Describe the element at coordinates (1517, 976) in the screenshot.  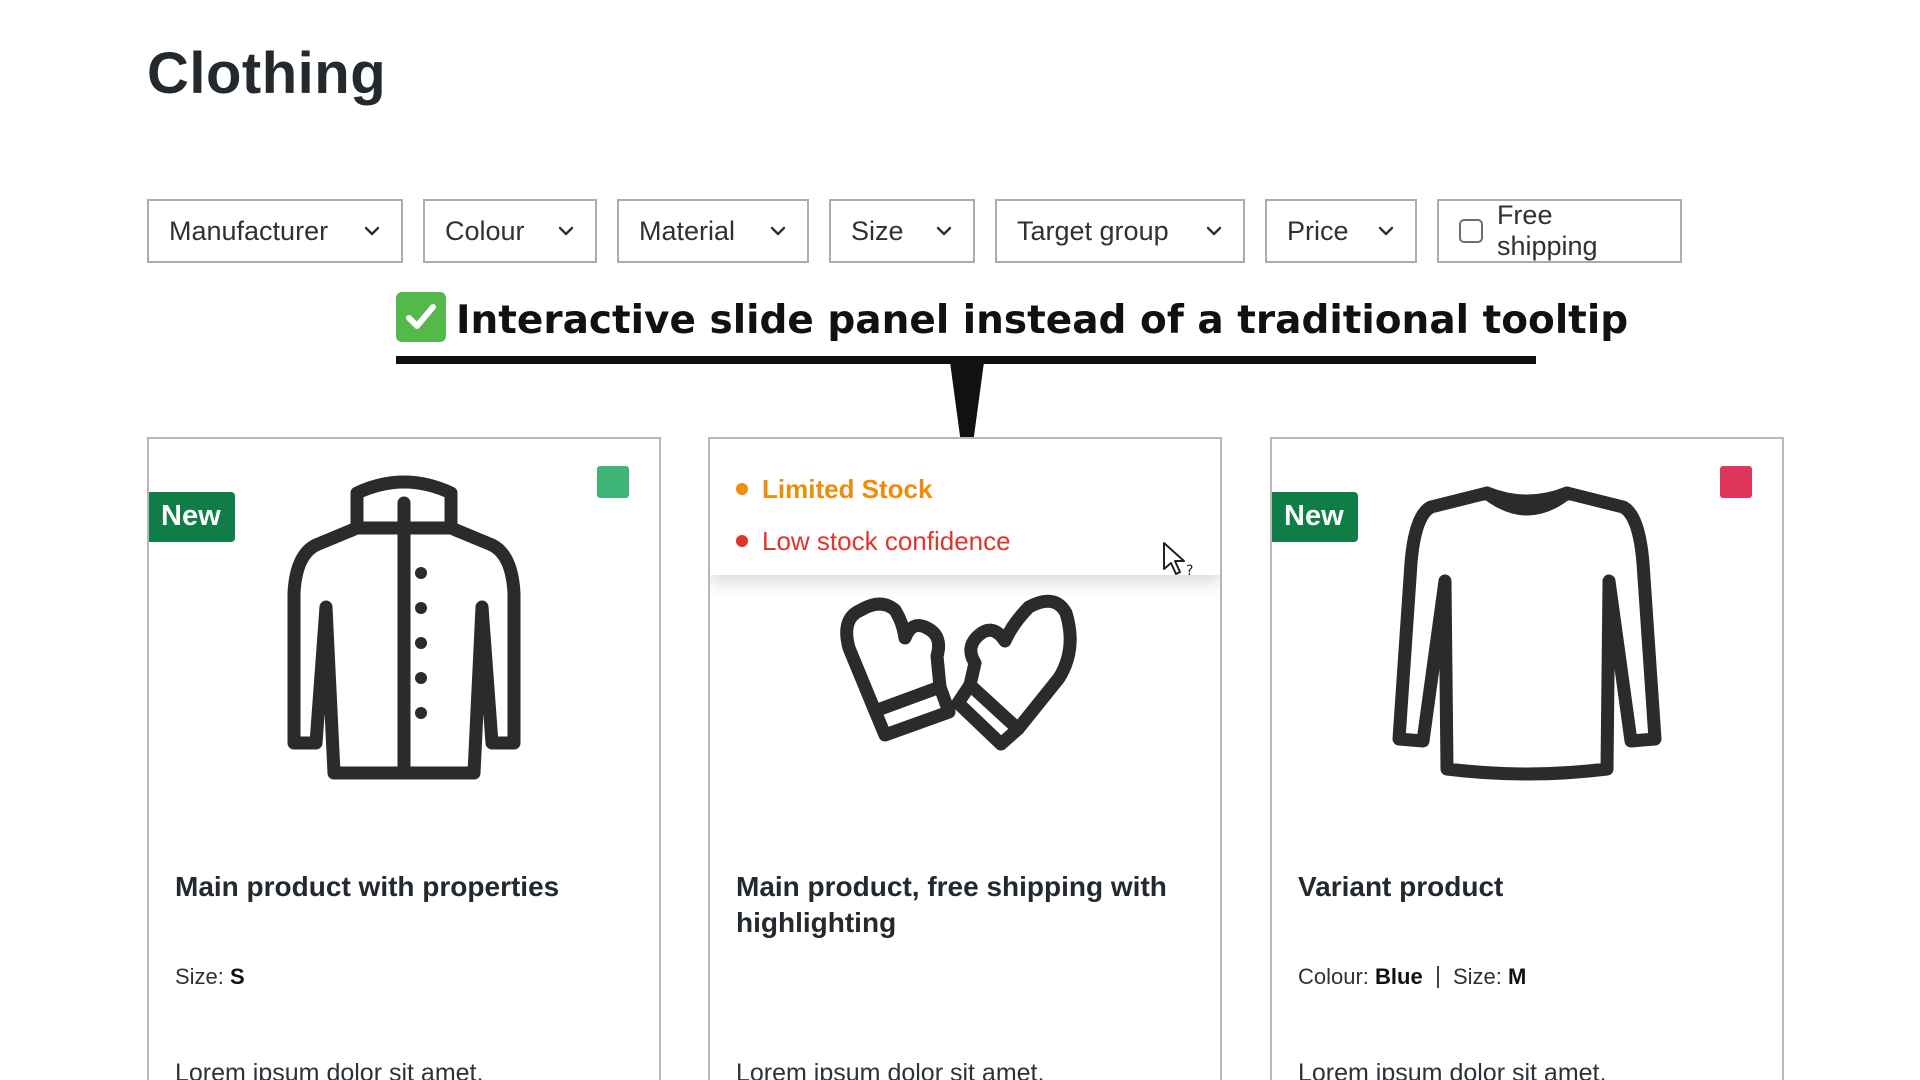
I see `size-value: M` at that location.